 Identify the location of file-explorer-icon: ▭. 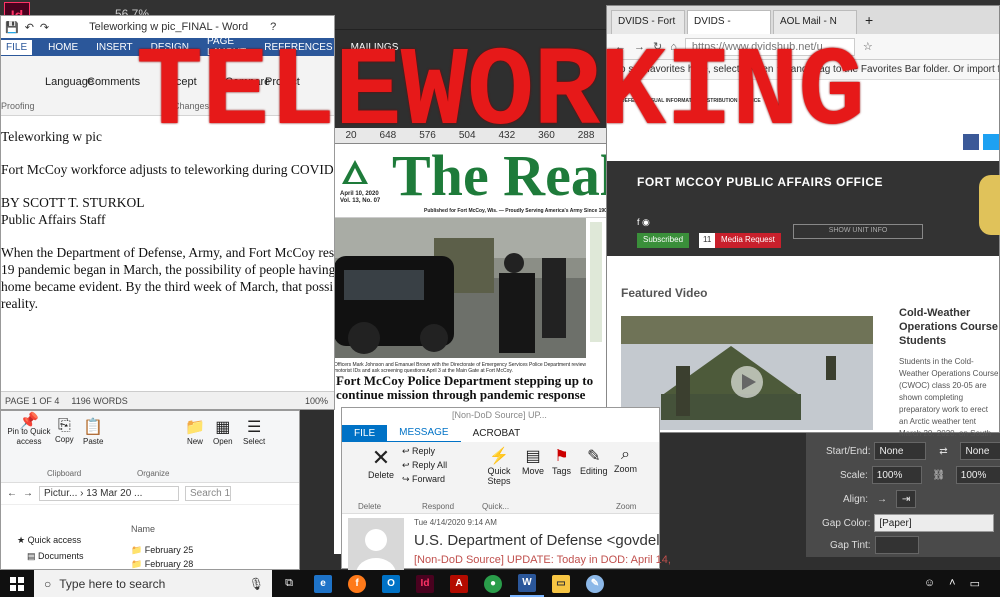
(561, 583).